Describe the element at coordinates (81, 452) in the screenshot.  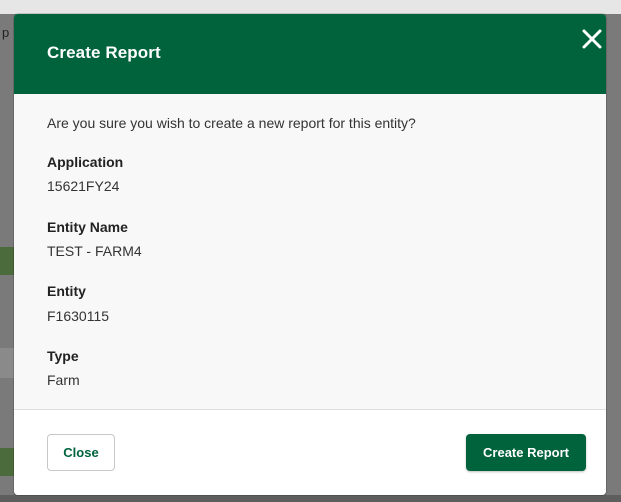
I see `close-button: Close` at that location.